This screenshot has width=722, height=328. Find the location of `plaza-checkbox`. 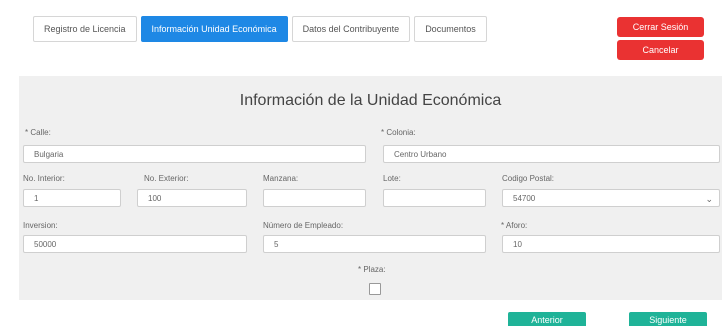

plaza-checkbox is located at coordinates (375, 289).